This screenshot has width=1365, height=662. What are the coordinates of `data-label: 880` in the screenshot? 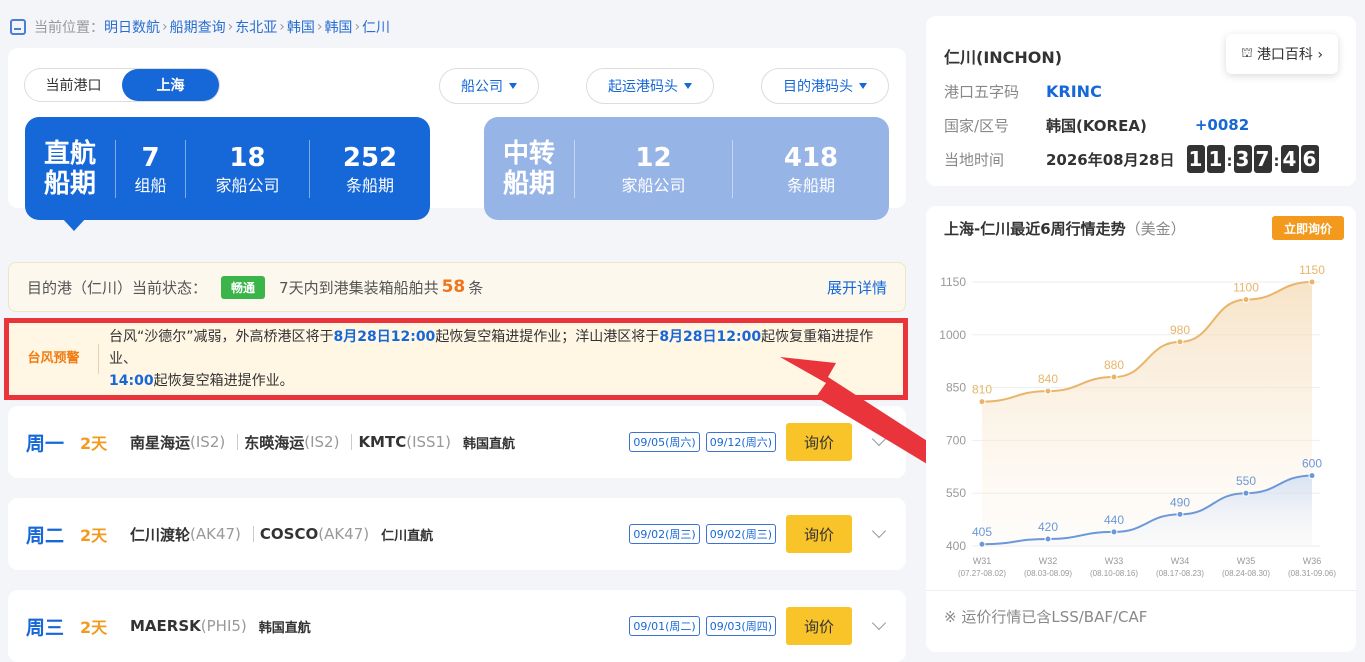 It's located at (1114, 365).